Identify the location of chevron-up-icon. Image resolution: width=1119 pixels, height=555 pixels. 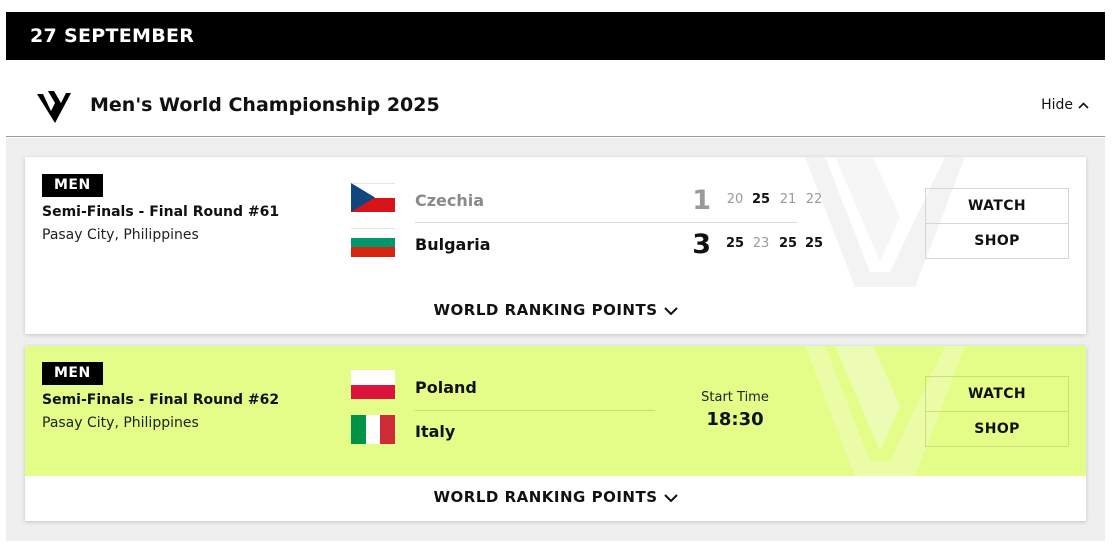
(1083, 105).